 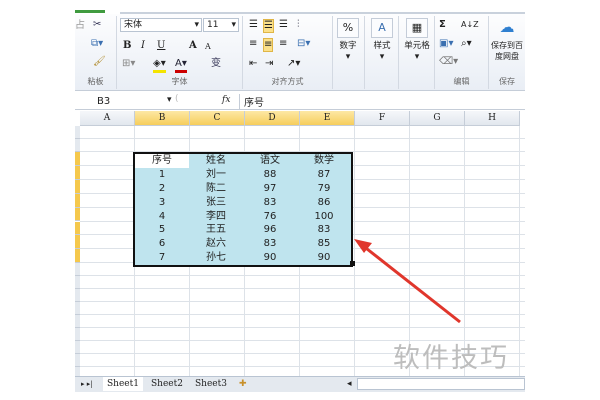 I want to click on annotation-arrow, so click(x=407, y=281).